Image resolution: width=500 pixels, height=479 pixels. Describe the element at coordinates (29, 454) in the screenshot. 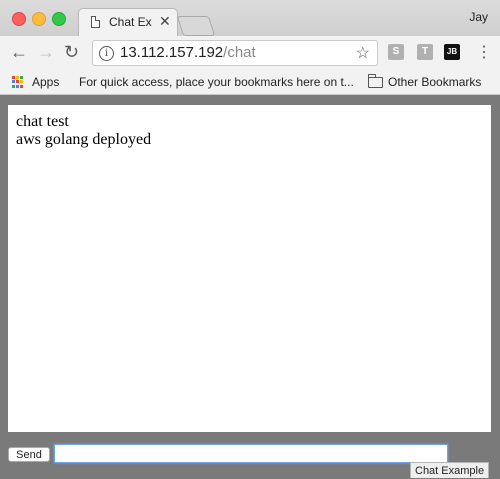

I see `send-button: Send` at that location.